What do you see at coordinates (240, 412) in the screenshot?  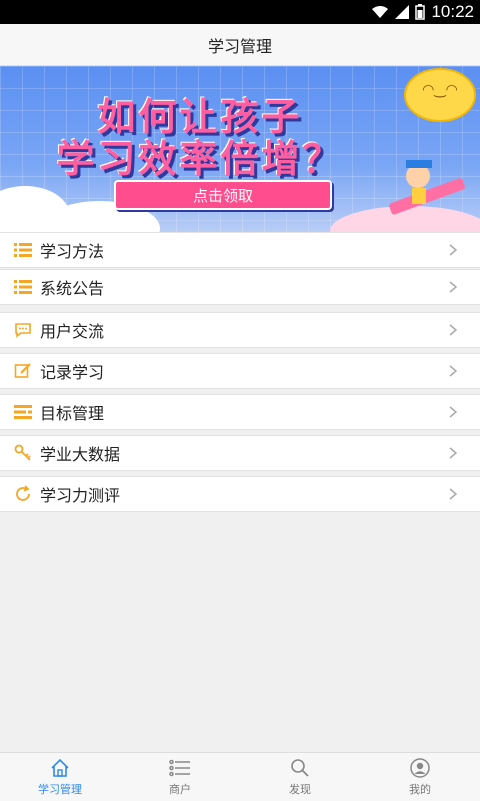 I see `menu-item-goal-management: 目标管理` at bounding box center [240, 412].